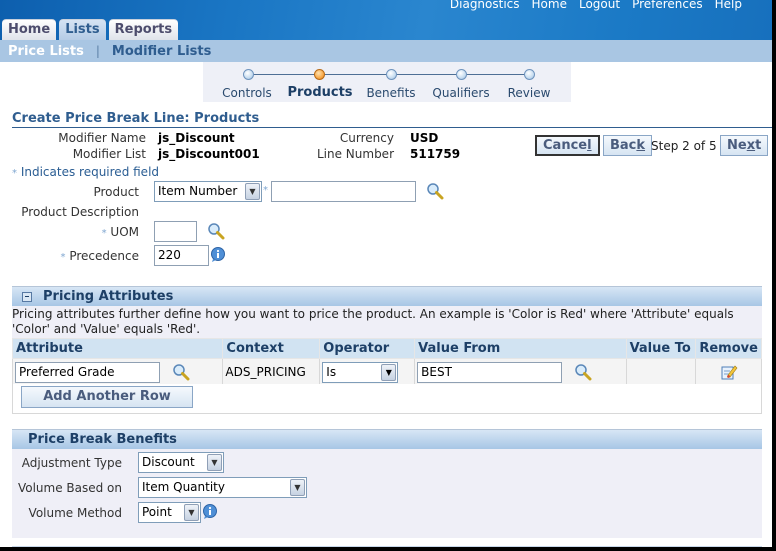  Describe the element at coordinates (183, 487) in the screenshot. I see `volume-based-on-value: Item Quantity` at that location.